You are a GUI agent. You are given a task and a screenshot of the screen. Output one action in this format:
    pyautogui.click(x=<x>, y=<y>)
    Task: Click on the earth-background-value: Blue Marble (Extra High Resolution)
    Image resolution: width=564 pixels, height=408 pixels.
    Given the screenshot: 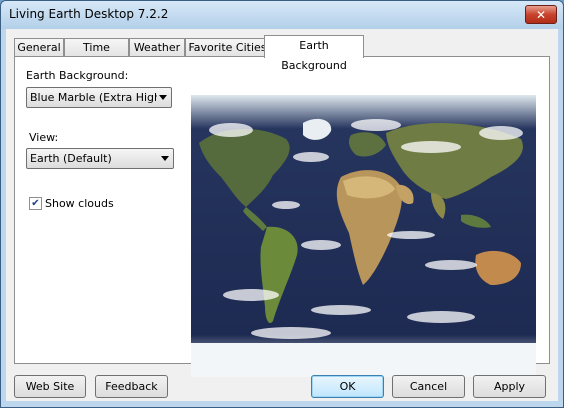 What is the action you would take?
    pyautogui.click(x=93, y=97)
    